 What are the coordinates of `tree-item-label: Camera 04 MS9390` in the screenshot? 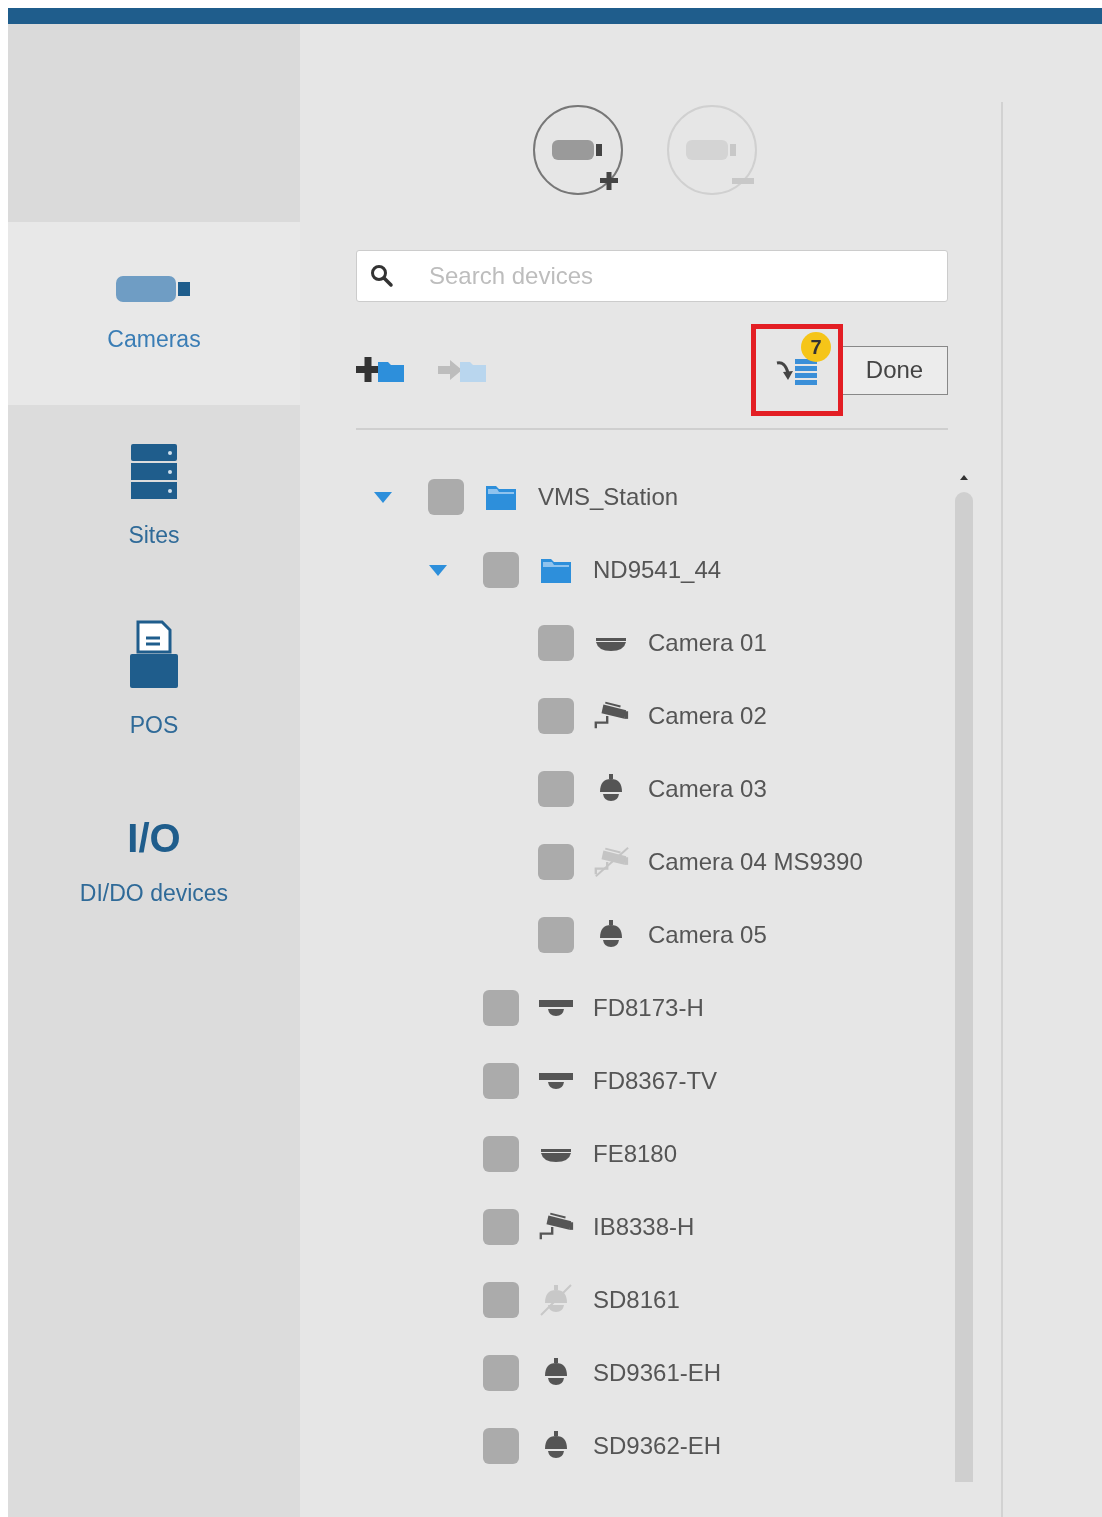 It's located at (755, 861).